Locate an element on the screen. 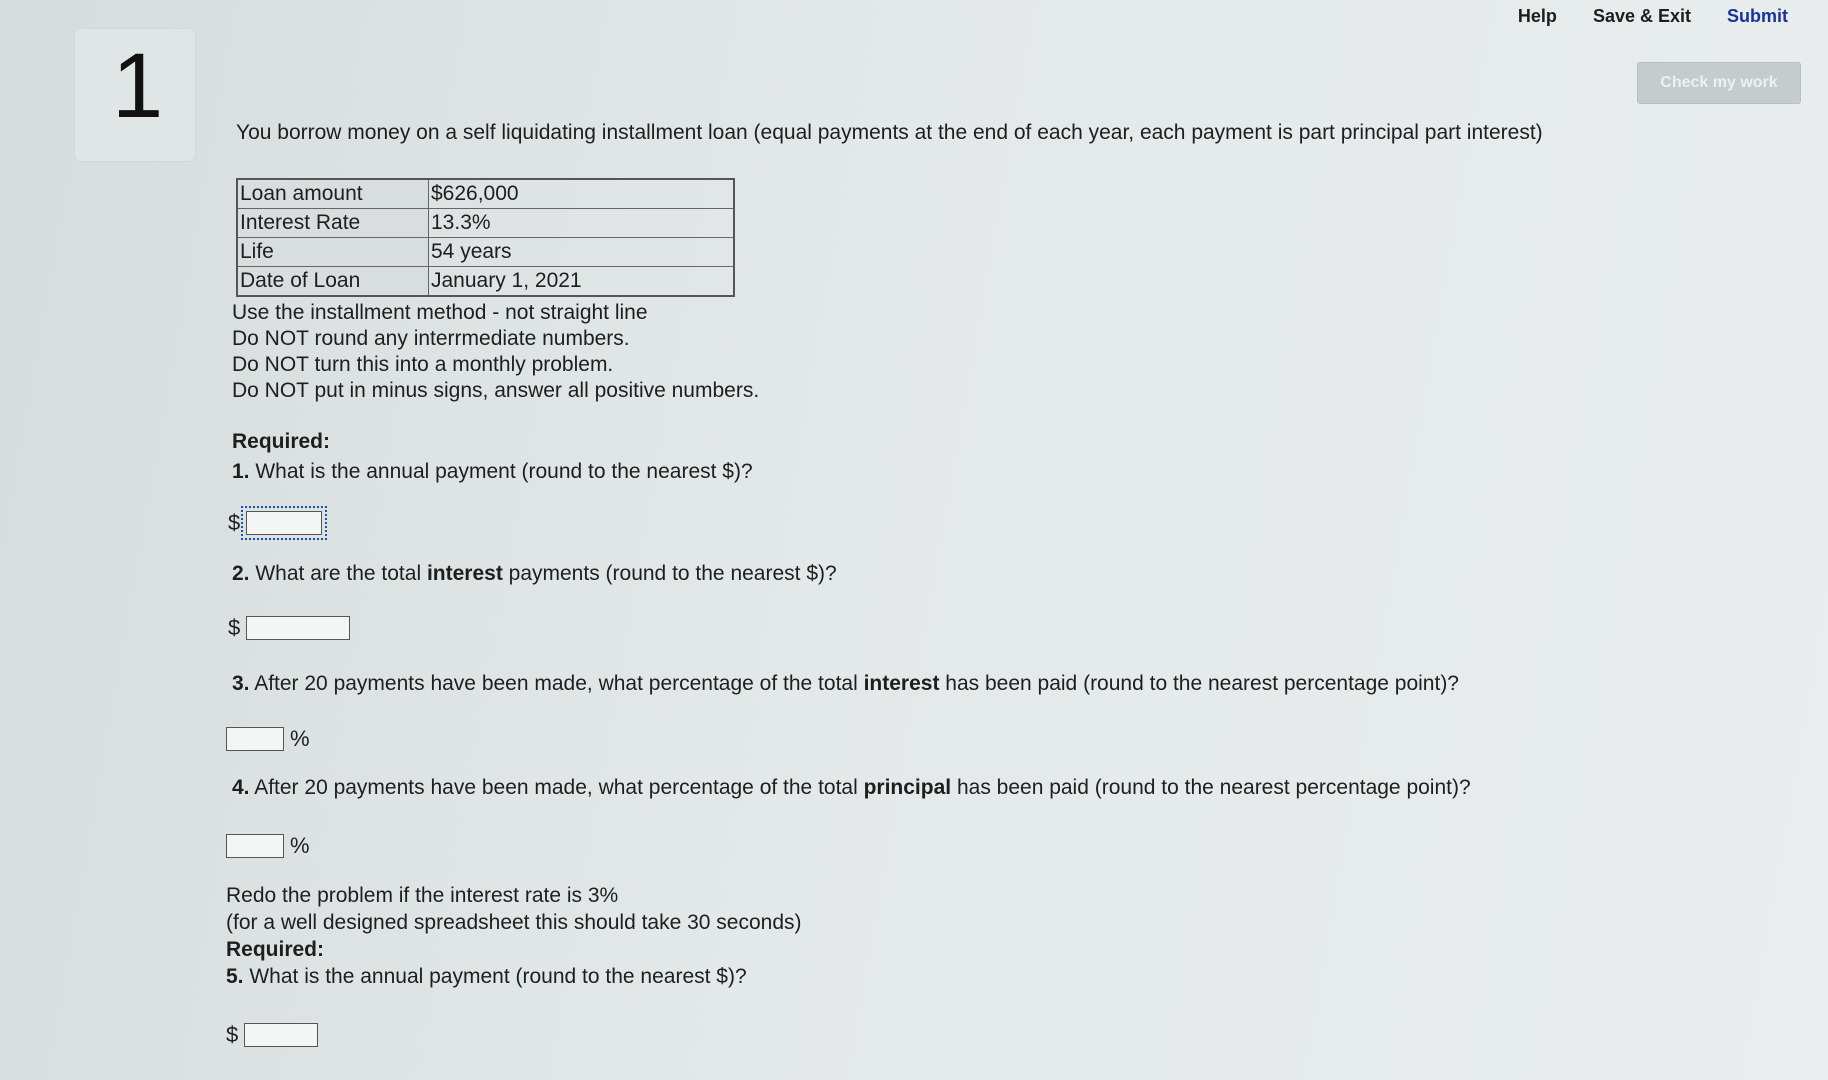  annual-payment-input is located at coordinates (284, 523).